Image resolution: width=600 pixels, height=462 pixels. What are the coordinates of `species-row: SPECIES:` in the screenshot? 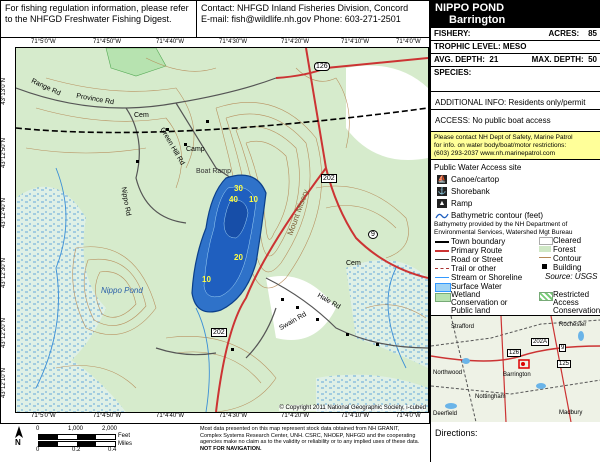 It's located at (515, 79).